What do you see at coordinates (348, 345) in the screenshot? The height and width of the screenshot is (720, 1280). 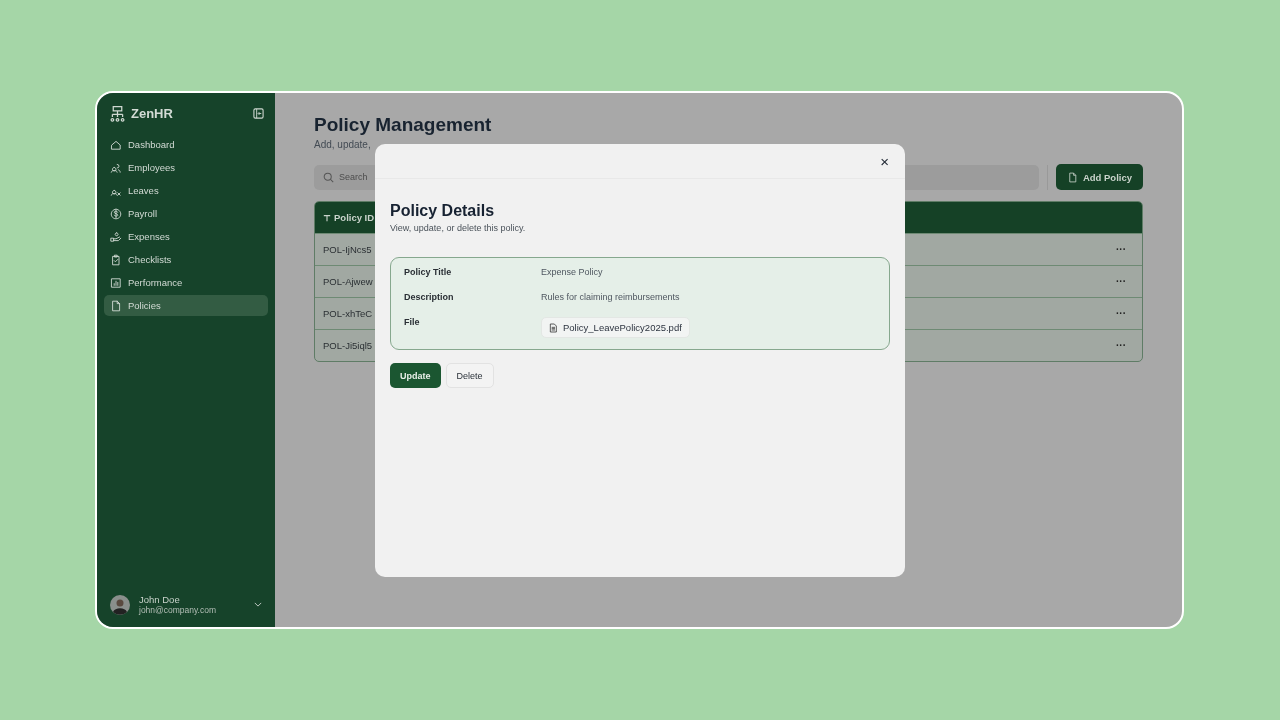 I see `table-cell: POL-Ji5iql5` at bounding box center [348, 345].